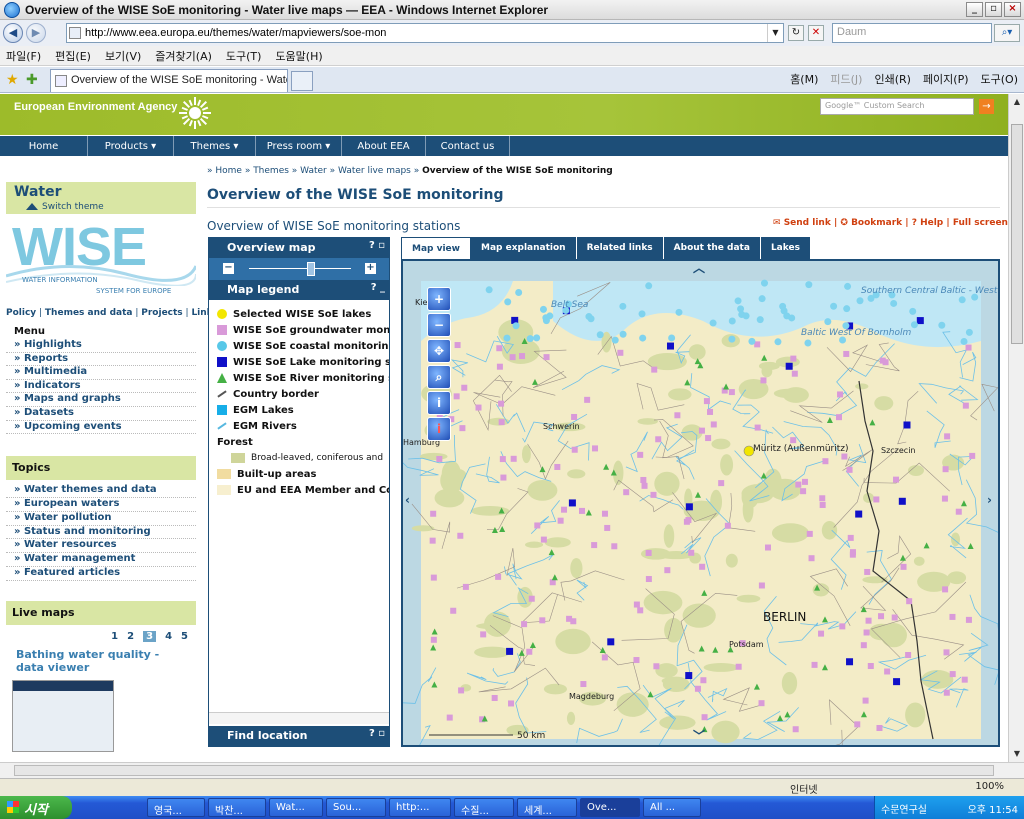 The height and width of the screenshot is (819, 1024). What do you see at coordinates (101, 414) in the screenshot?
I see `menu-item: » Datasets` at bounding box center [101, 414].